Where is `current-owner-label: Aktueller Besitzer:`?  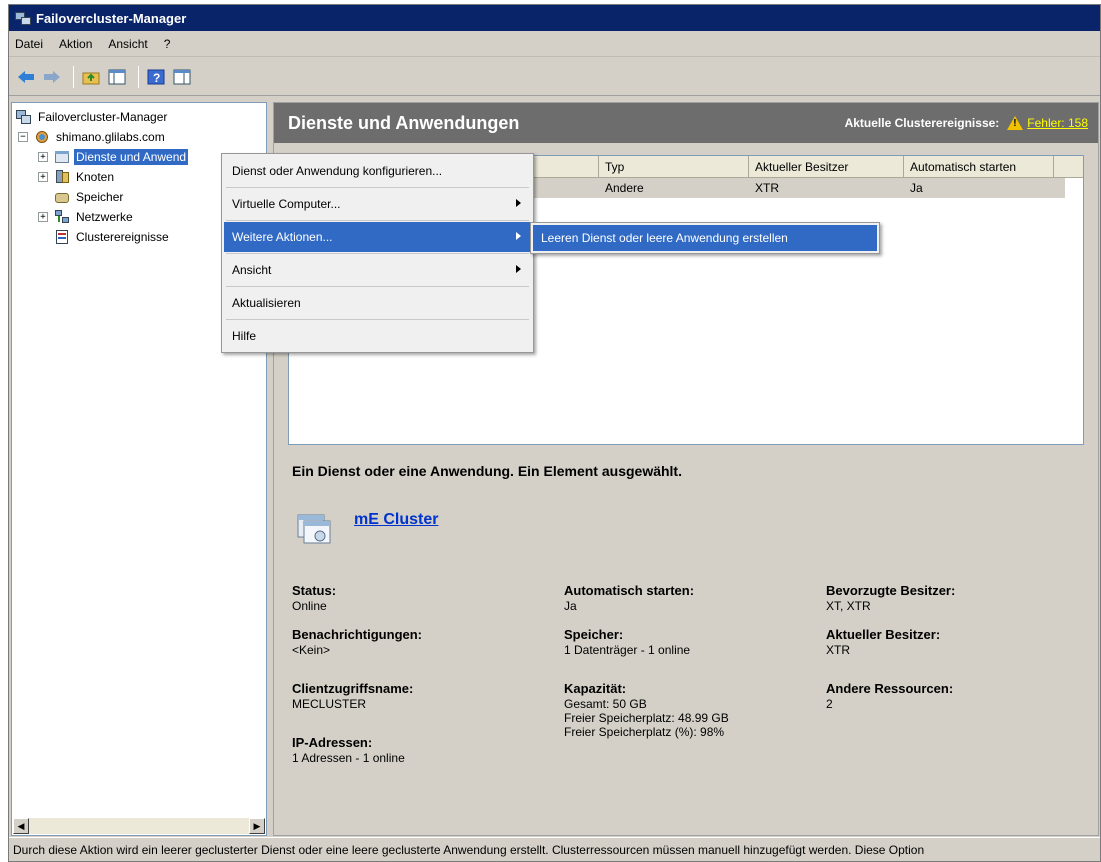
current-owner-label: Aktueller Besitzer: is located at coordinates (883, 634).